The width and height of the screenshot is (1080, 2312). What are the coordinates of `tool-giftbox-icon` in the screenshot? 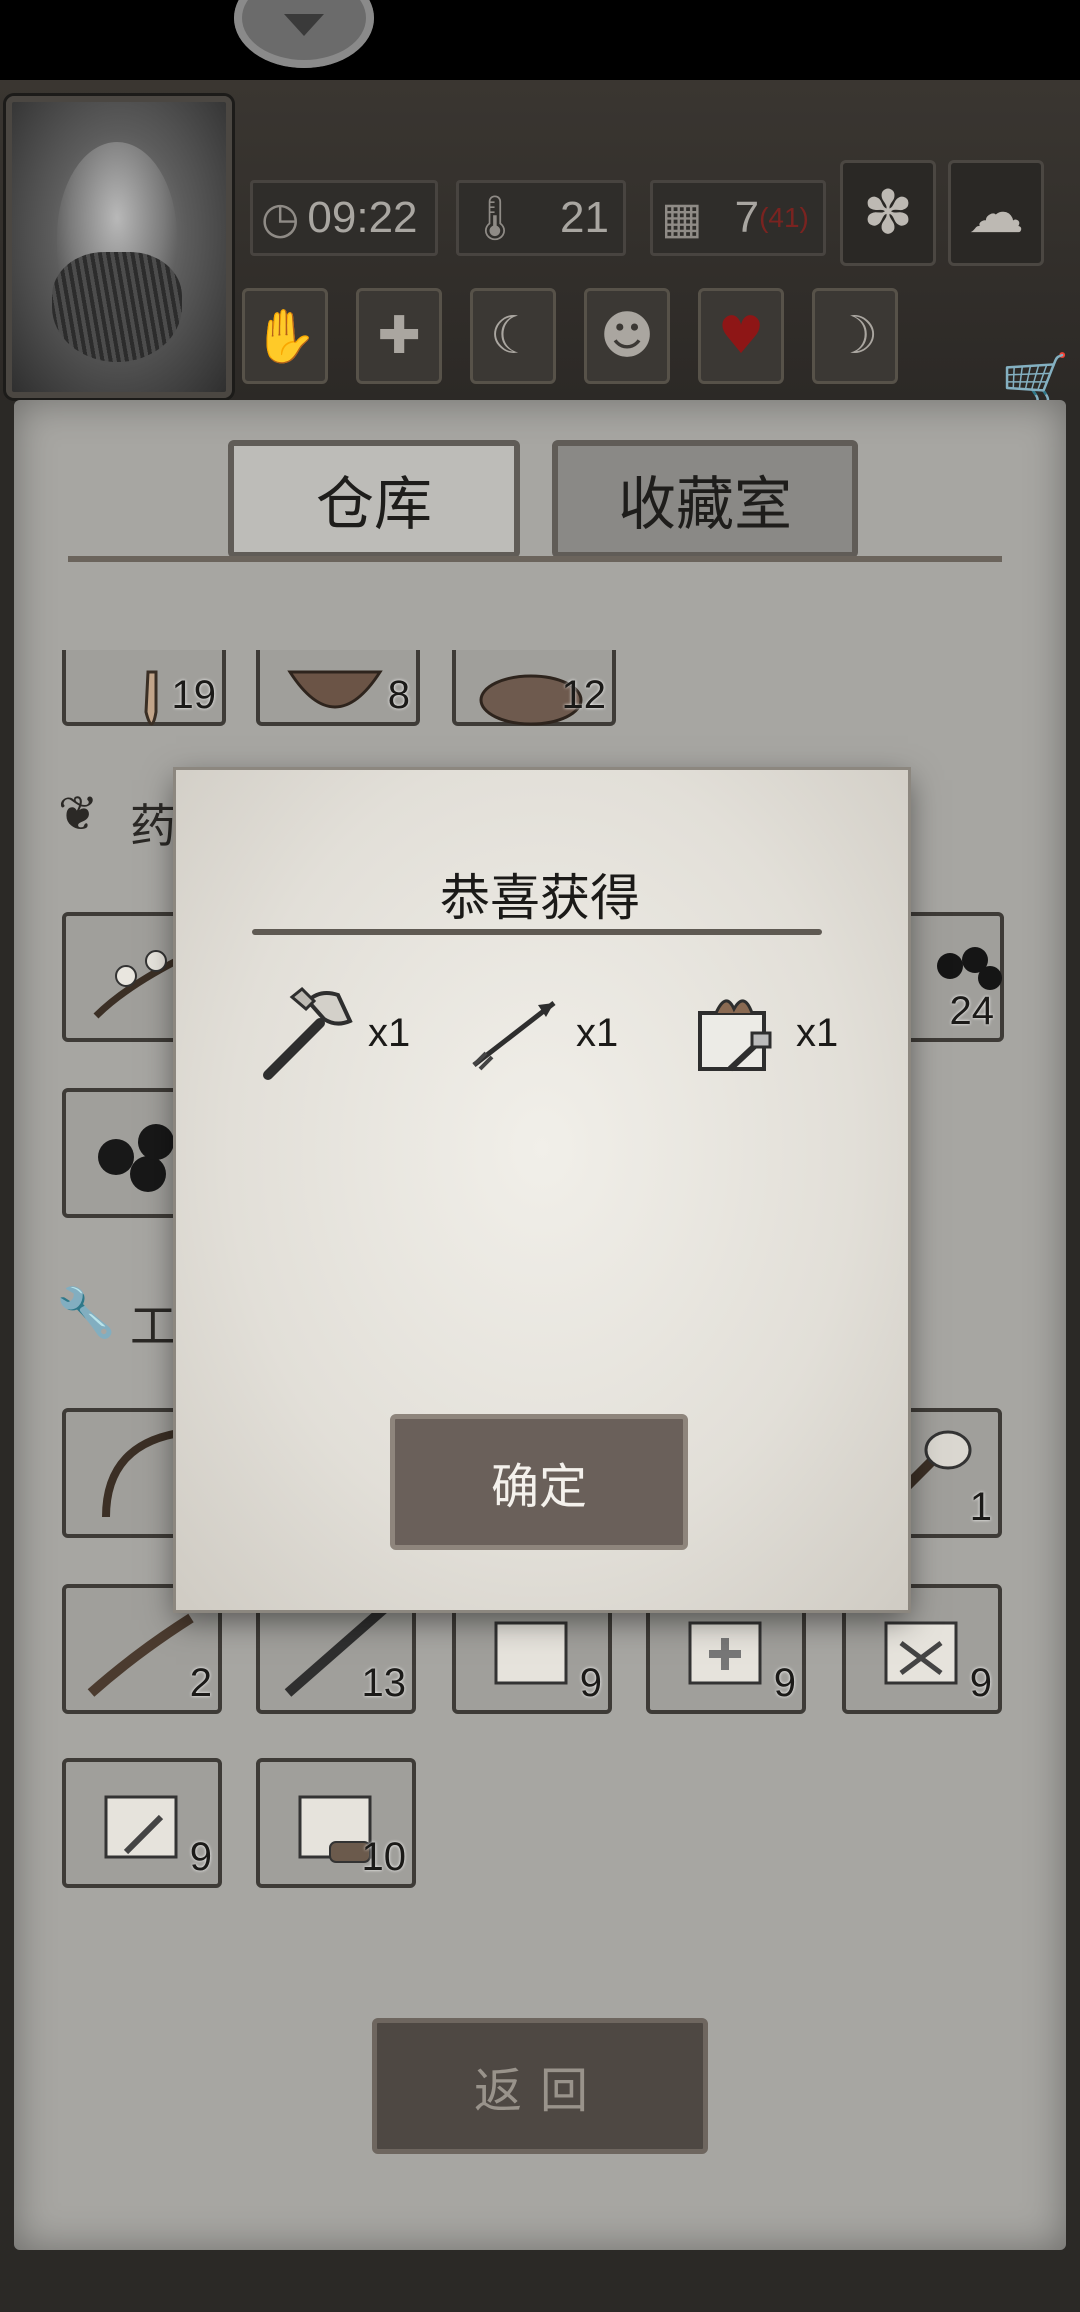 It's located at (735, 1035).